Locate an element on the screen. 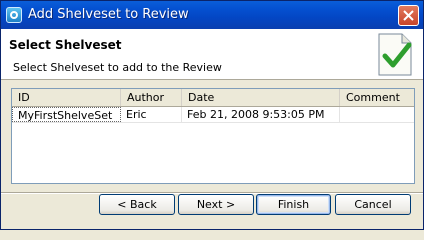 This screenshot has height=240, width=424. cell-comment is located at coordinates (377, 114).